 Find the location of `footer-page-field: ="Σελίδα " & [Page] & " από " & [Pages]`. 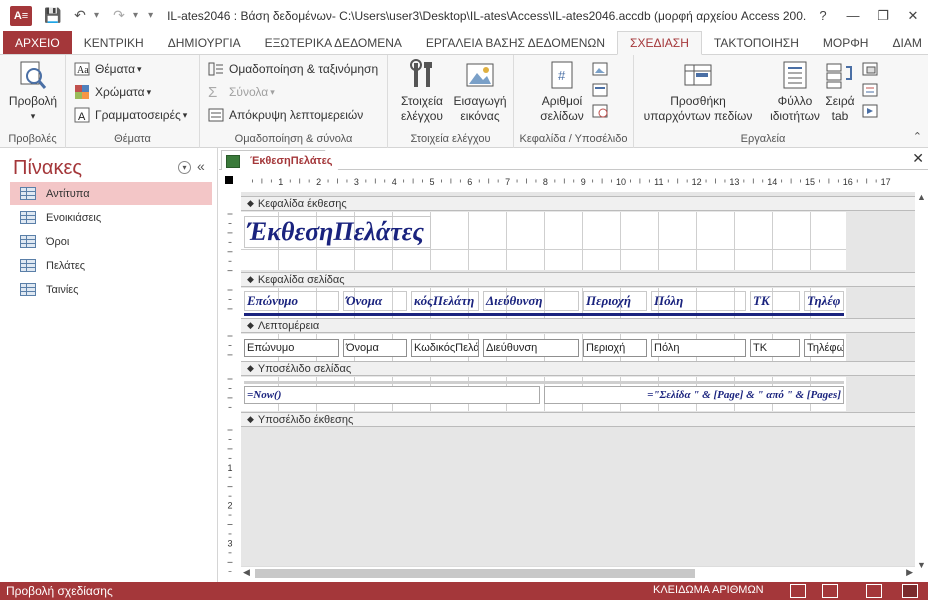

footer-page-field: ="Σελίδα " & [Page] & " από " & [Pages] is located at coordinates (694, 395).